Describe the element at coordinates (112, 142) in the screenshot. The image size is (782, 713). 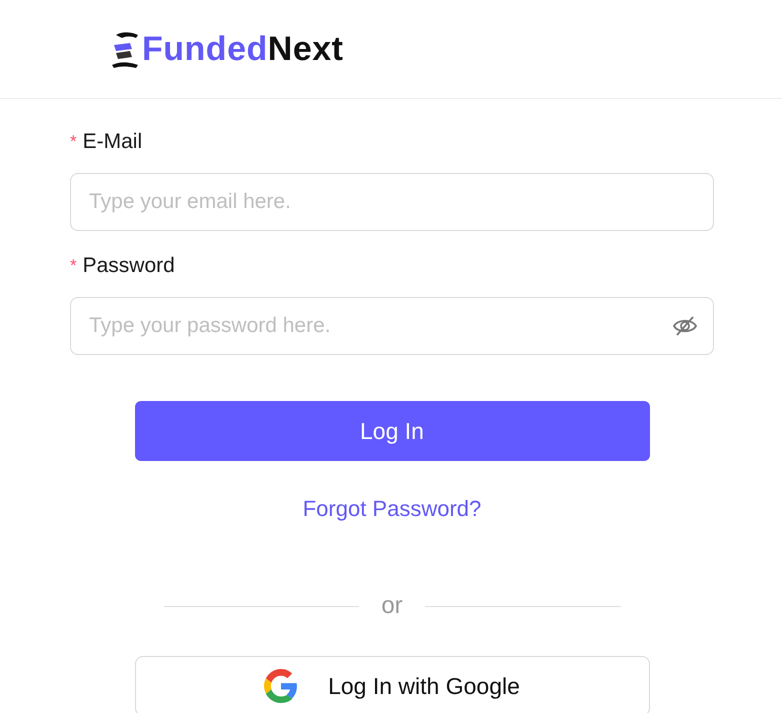
I see `field-label: E-Mail` at that location.